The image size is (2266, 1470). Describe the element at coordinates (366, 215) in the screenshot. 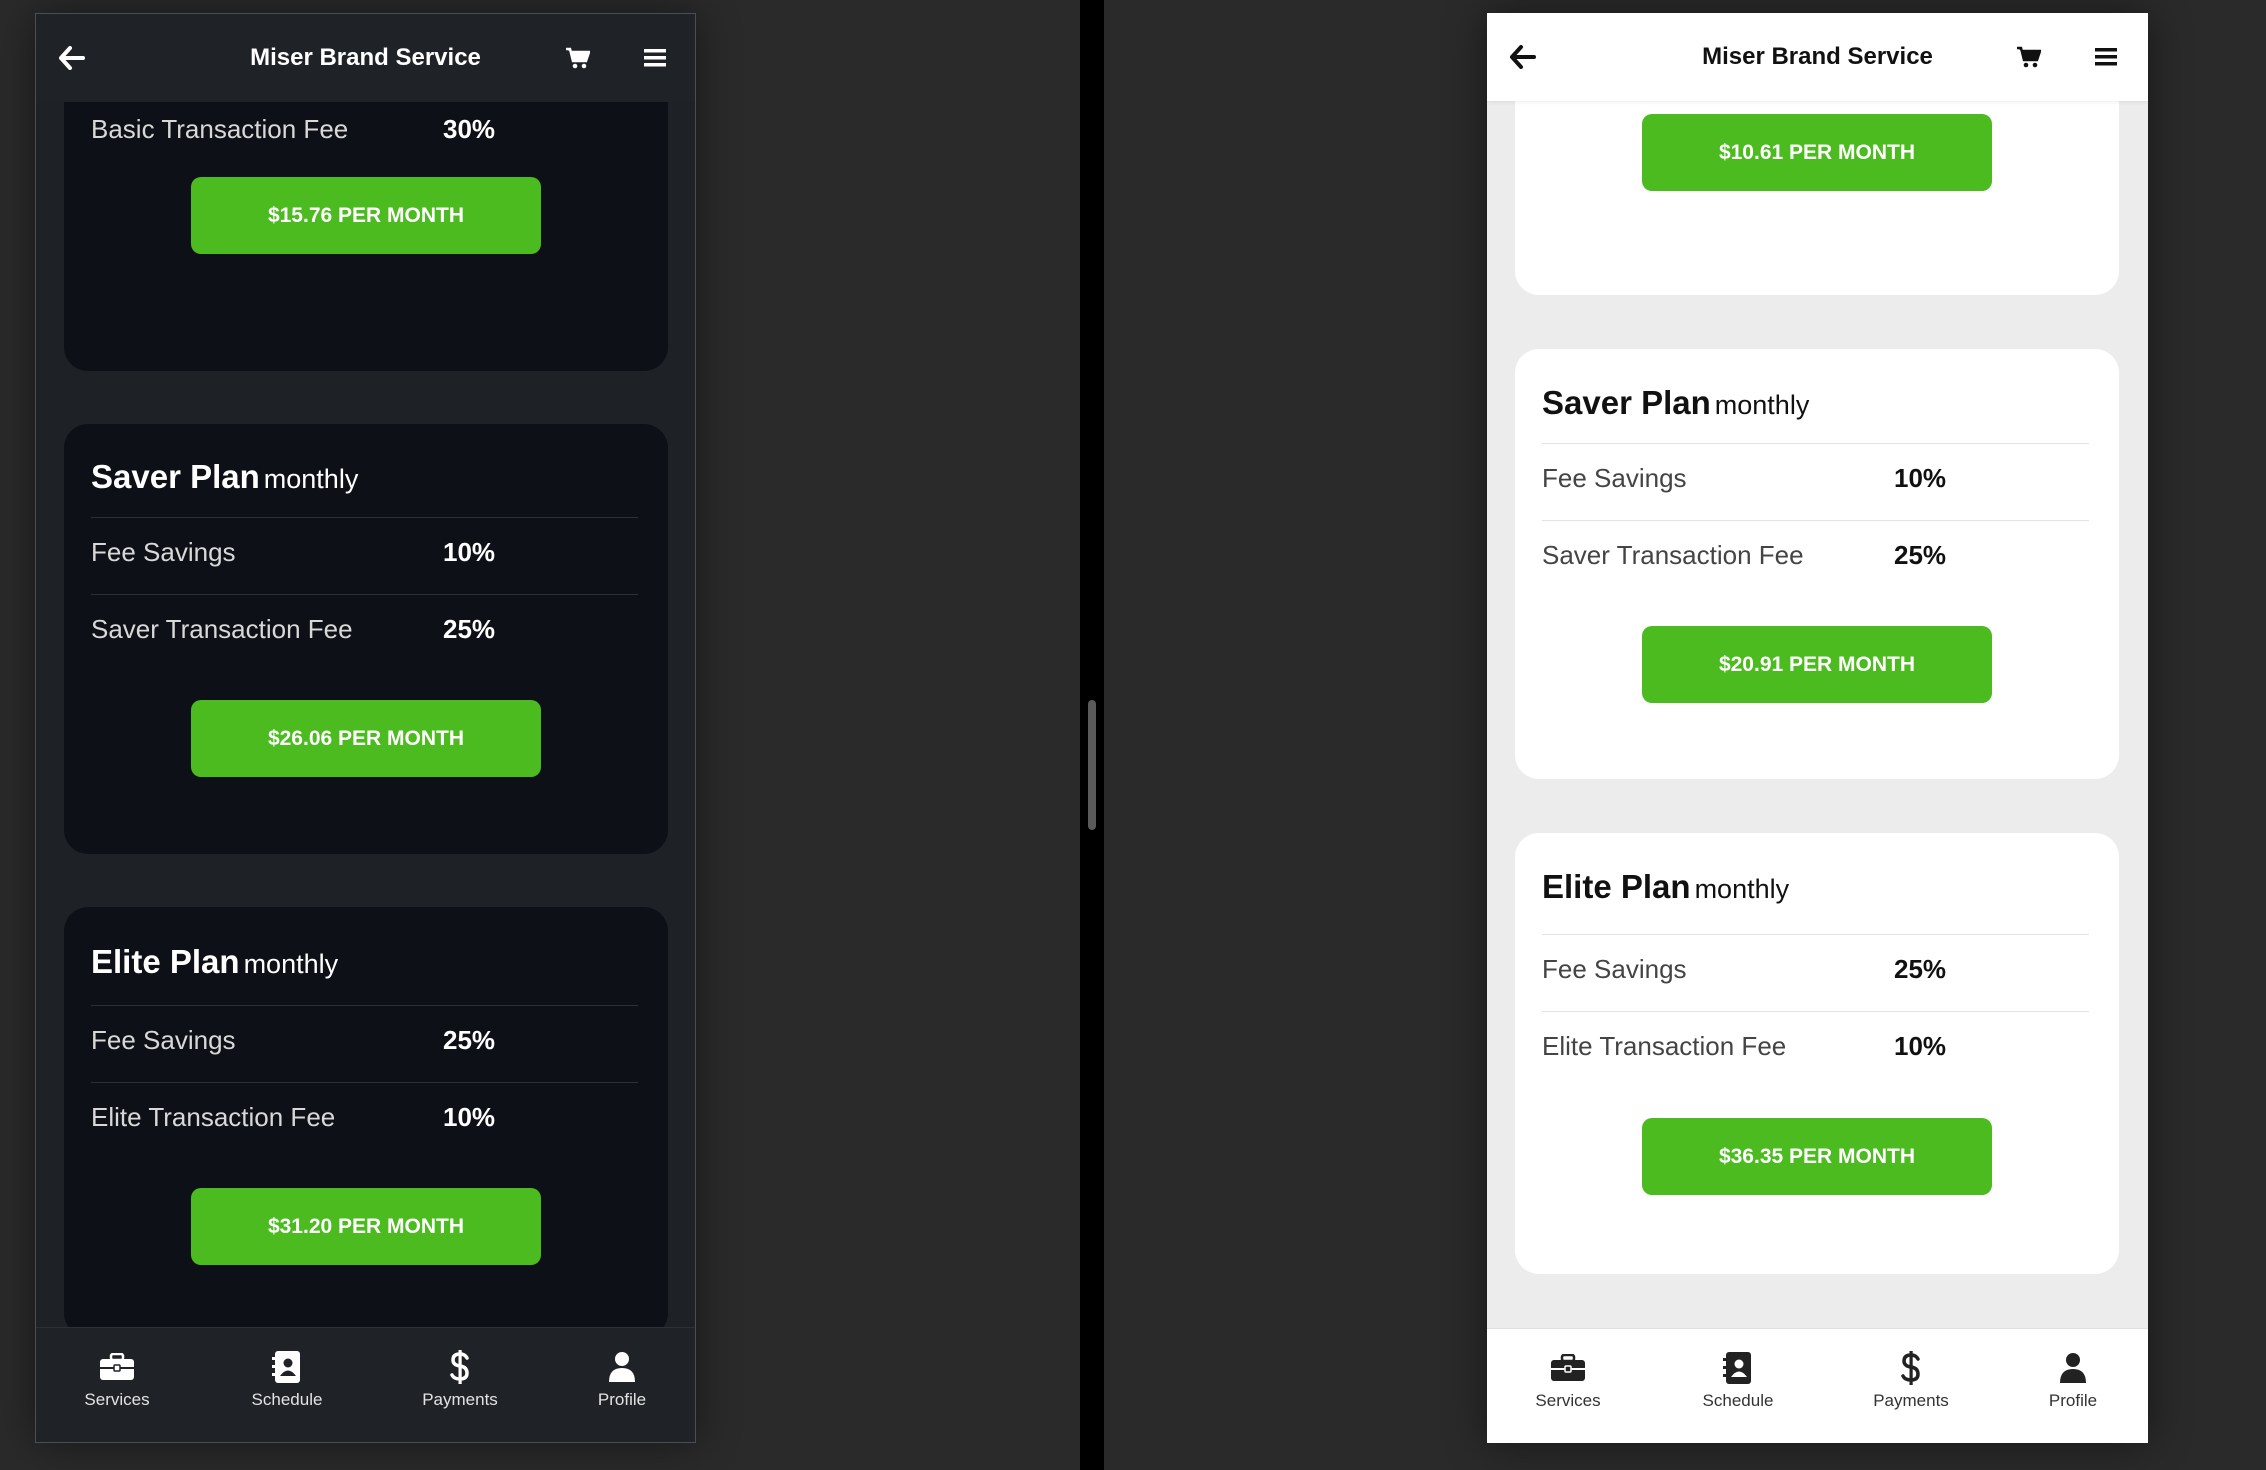

I see `select-plan-button: $15.76 PER MONTH` at that location.